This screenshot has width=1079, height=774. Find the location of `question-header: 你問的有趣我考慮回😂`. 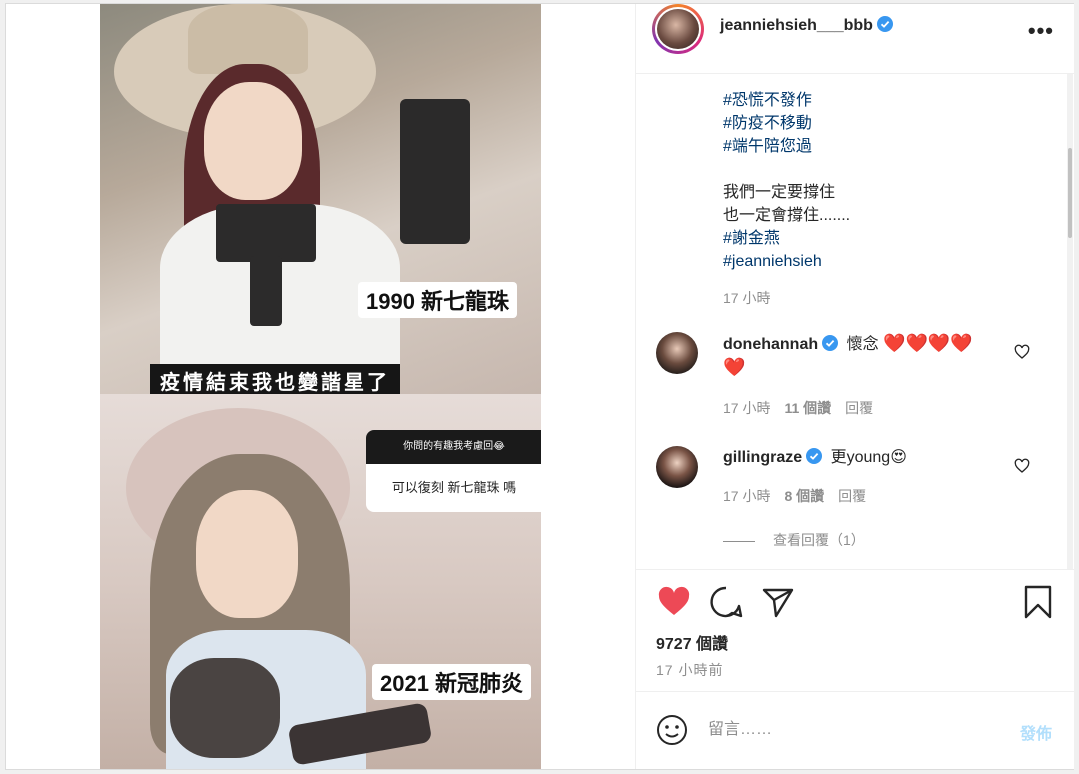

question-header: 你問的有趣我考慮回😂 is located at coordinates (453, 447).